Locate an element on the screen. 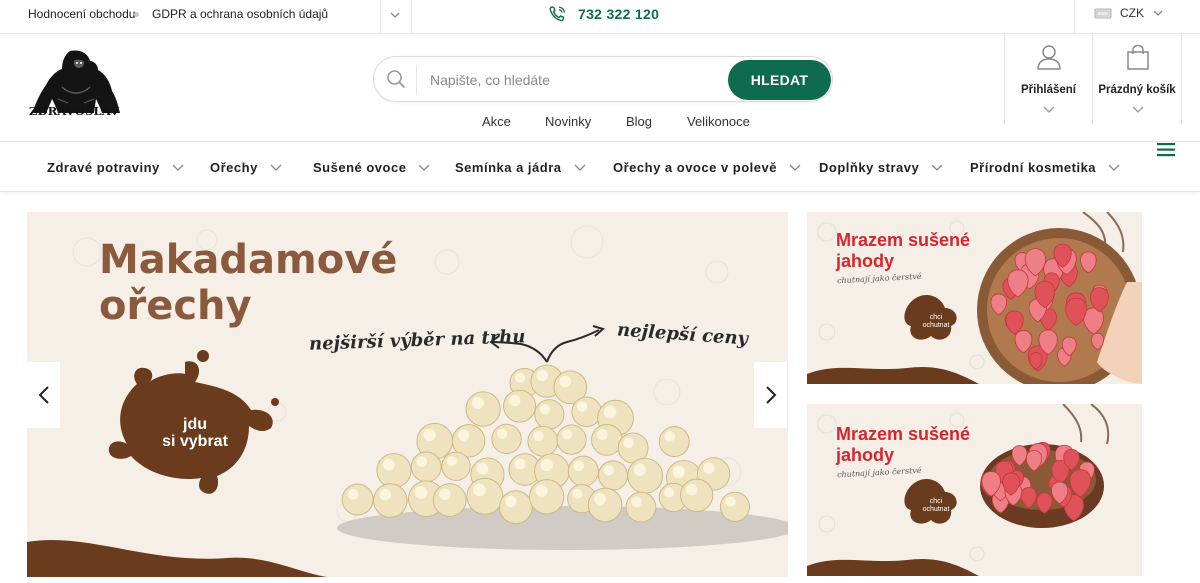  side2-cta-line2: ochutnat is located at coordinates (936, 510).